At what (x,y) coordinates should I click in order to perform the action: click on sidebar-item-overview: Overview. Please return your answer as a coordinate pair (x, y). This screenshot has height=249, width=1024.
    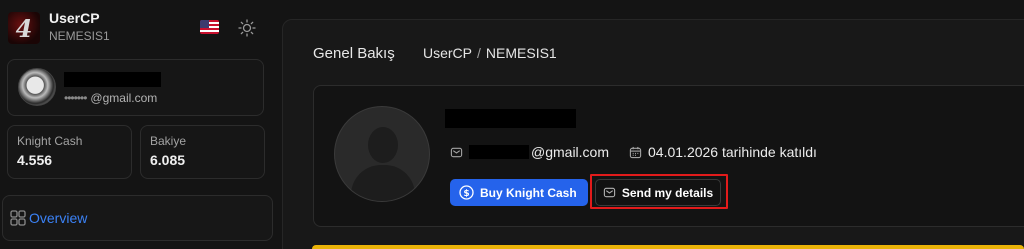
    Looking at the image, I should click on (137, 218).